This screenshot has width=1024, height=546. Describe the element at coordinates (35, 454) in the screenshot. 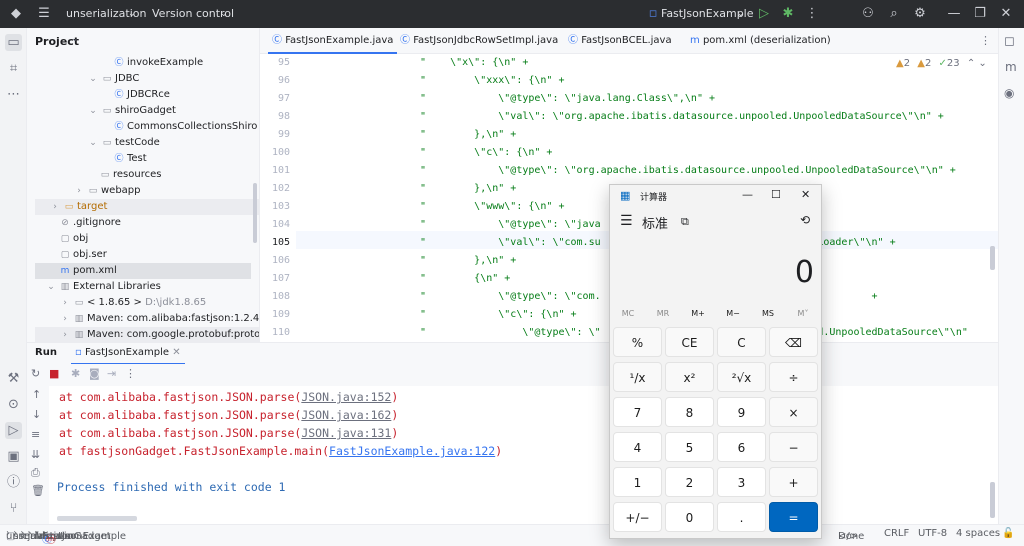

I see `scroll-to-end-icon: ⇊` at that location.